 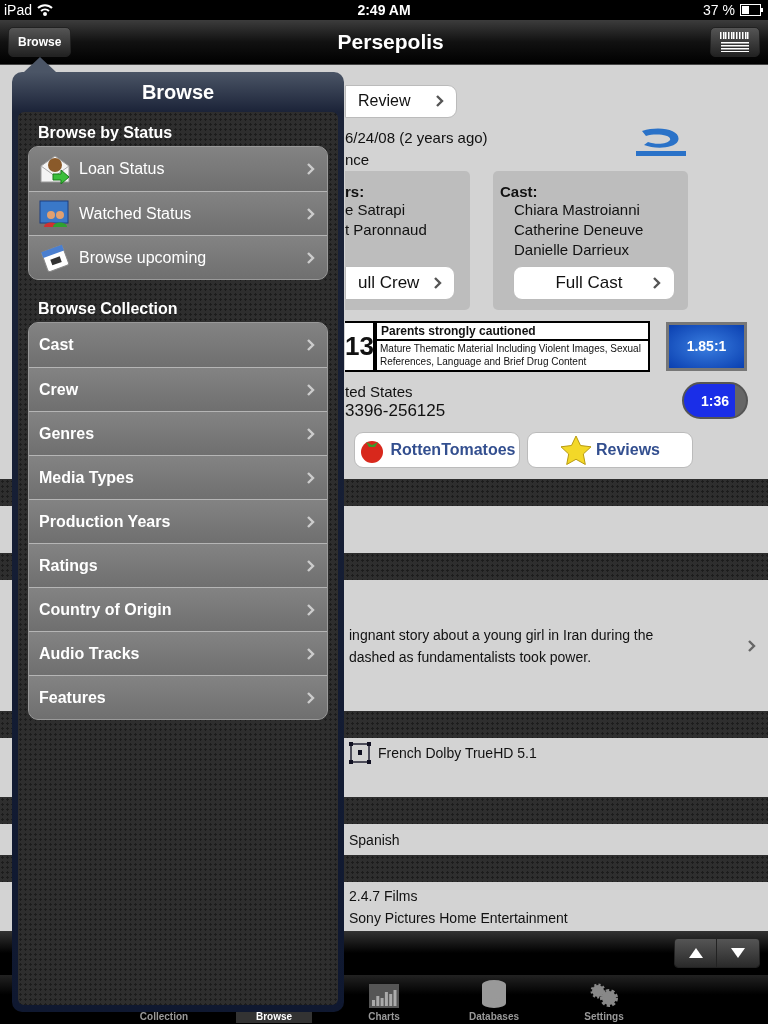 What do you see at coordinates (374, 840) in the screenshot?
I see `detail-text: Spanish` at bounding box center [374, 840].